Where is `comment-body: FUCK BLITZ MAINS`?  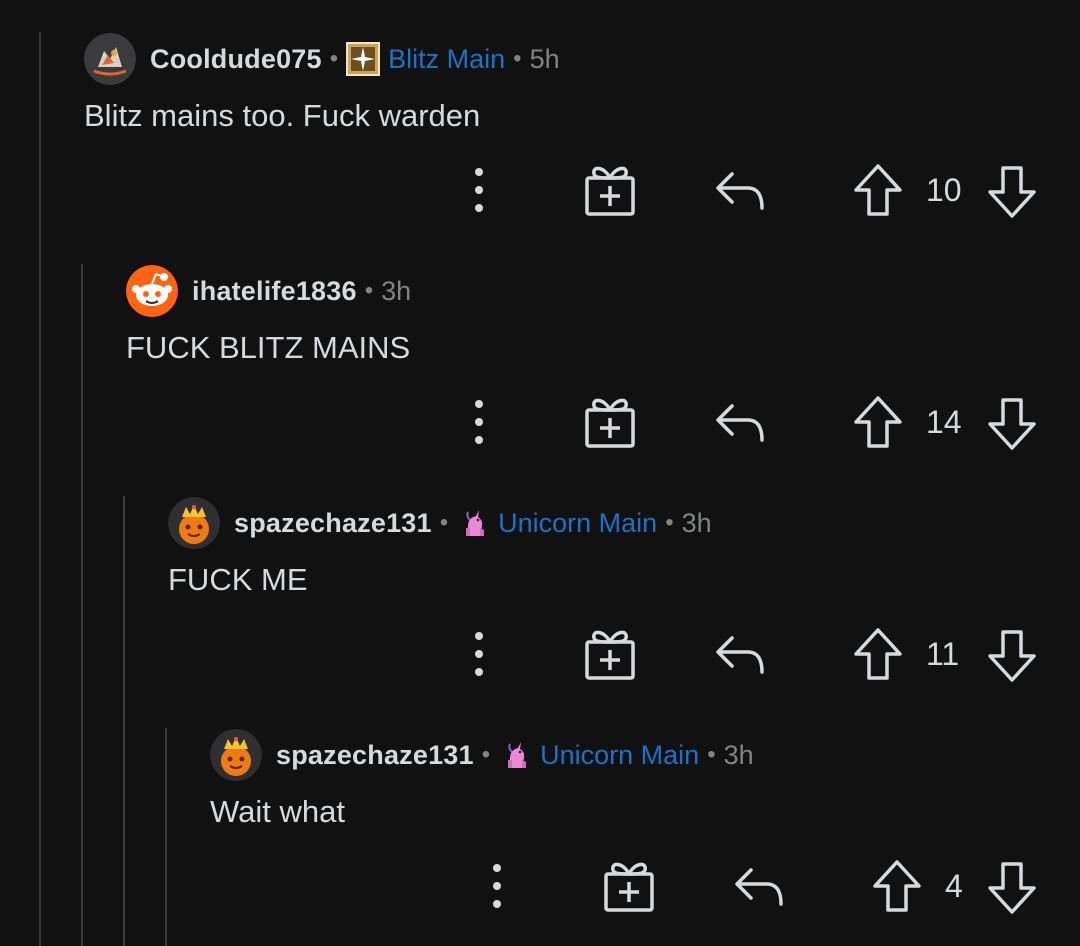
comment-body: FUCK BLITZ MAINS is located at coordinates (268, 347).